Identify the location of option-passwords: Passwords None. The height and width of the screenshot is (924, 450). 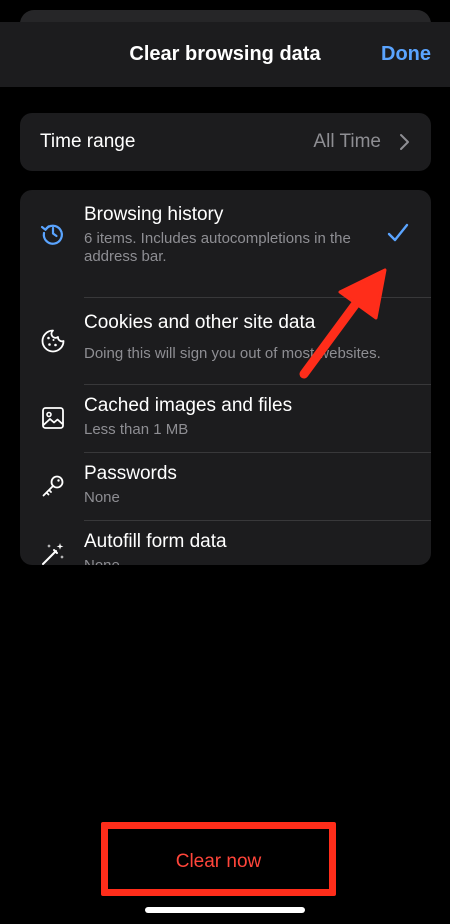
(225, 486).